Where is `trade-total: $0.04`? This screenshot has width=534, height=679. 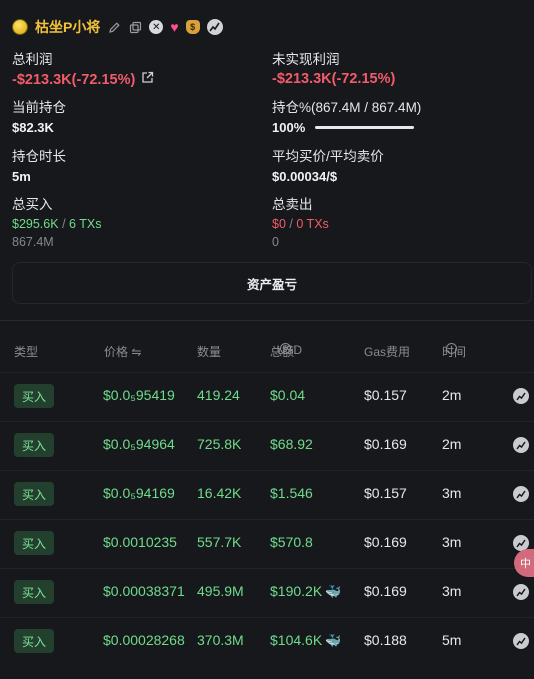
trade-total: $0.04 is located at coordinates (287, 395).